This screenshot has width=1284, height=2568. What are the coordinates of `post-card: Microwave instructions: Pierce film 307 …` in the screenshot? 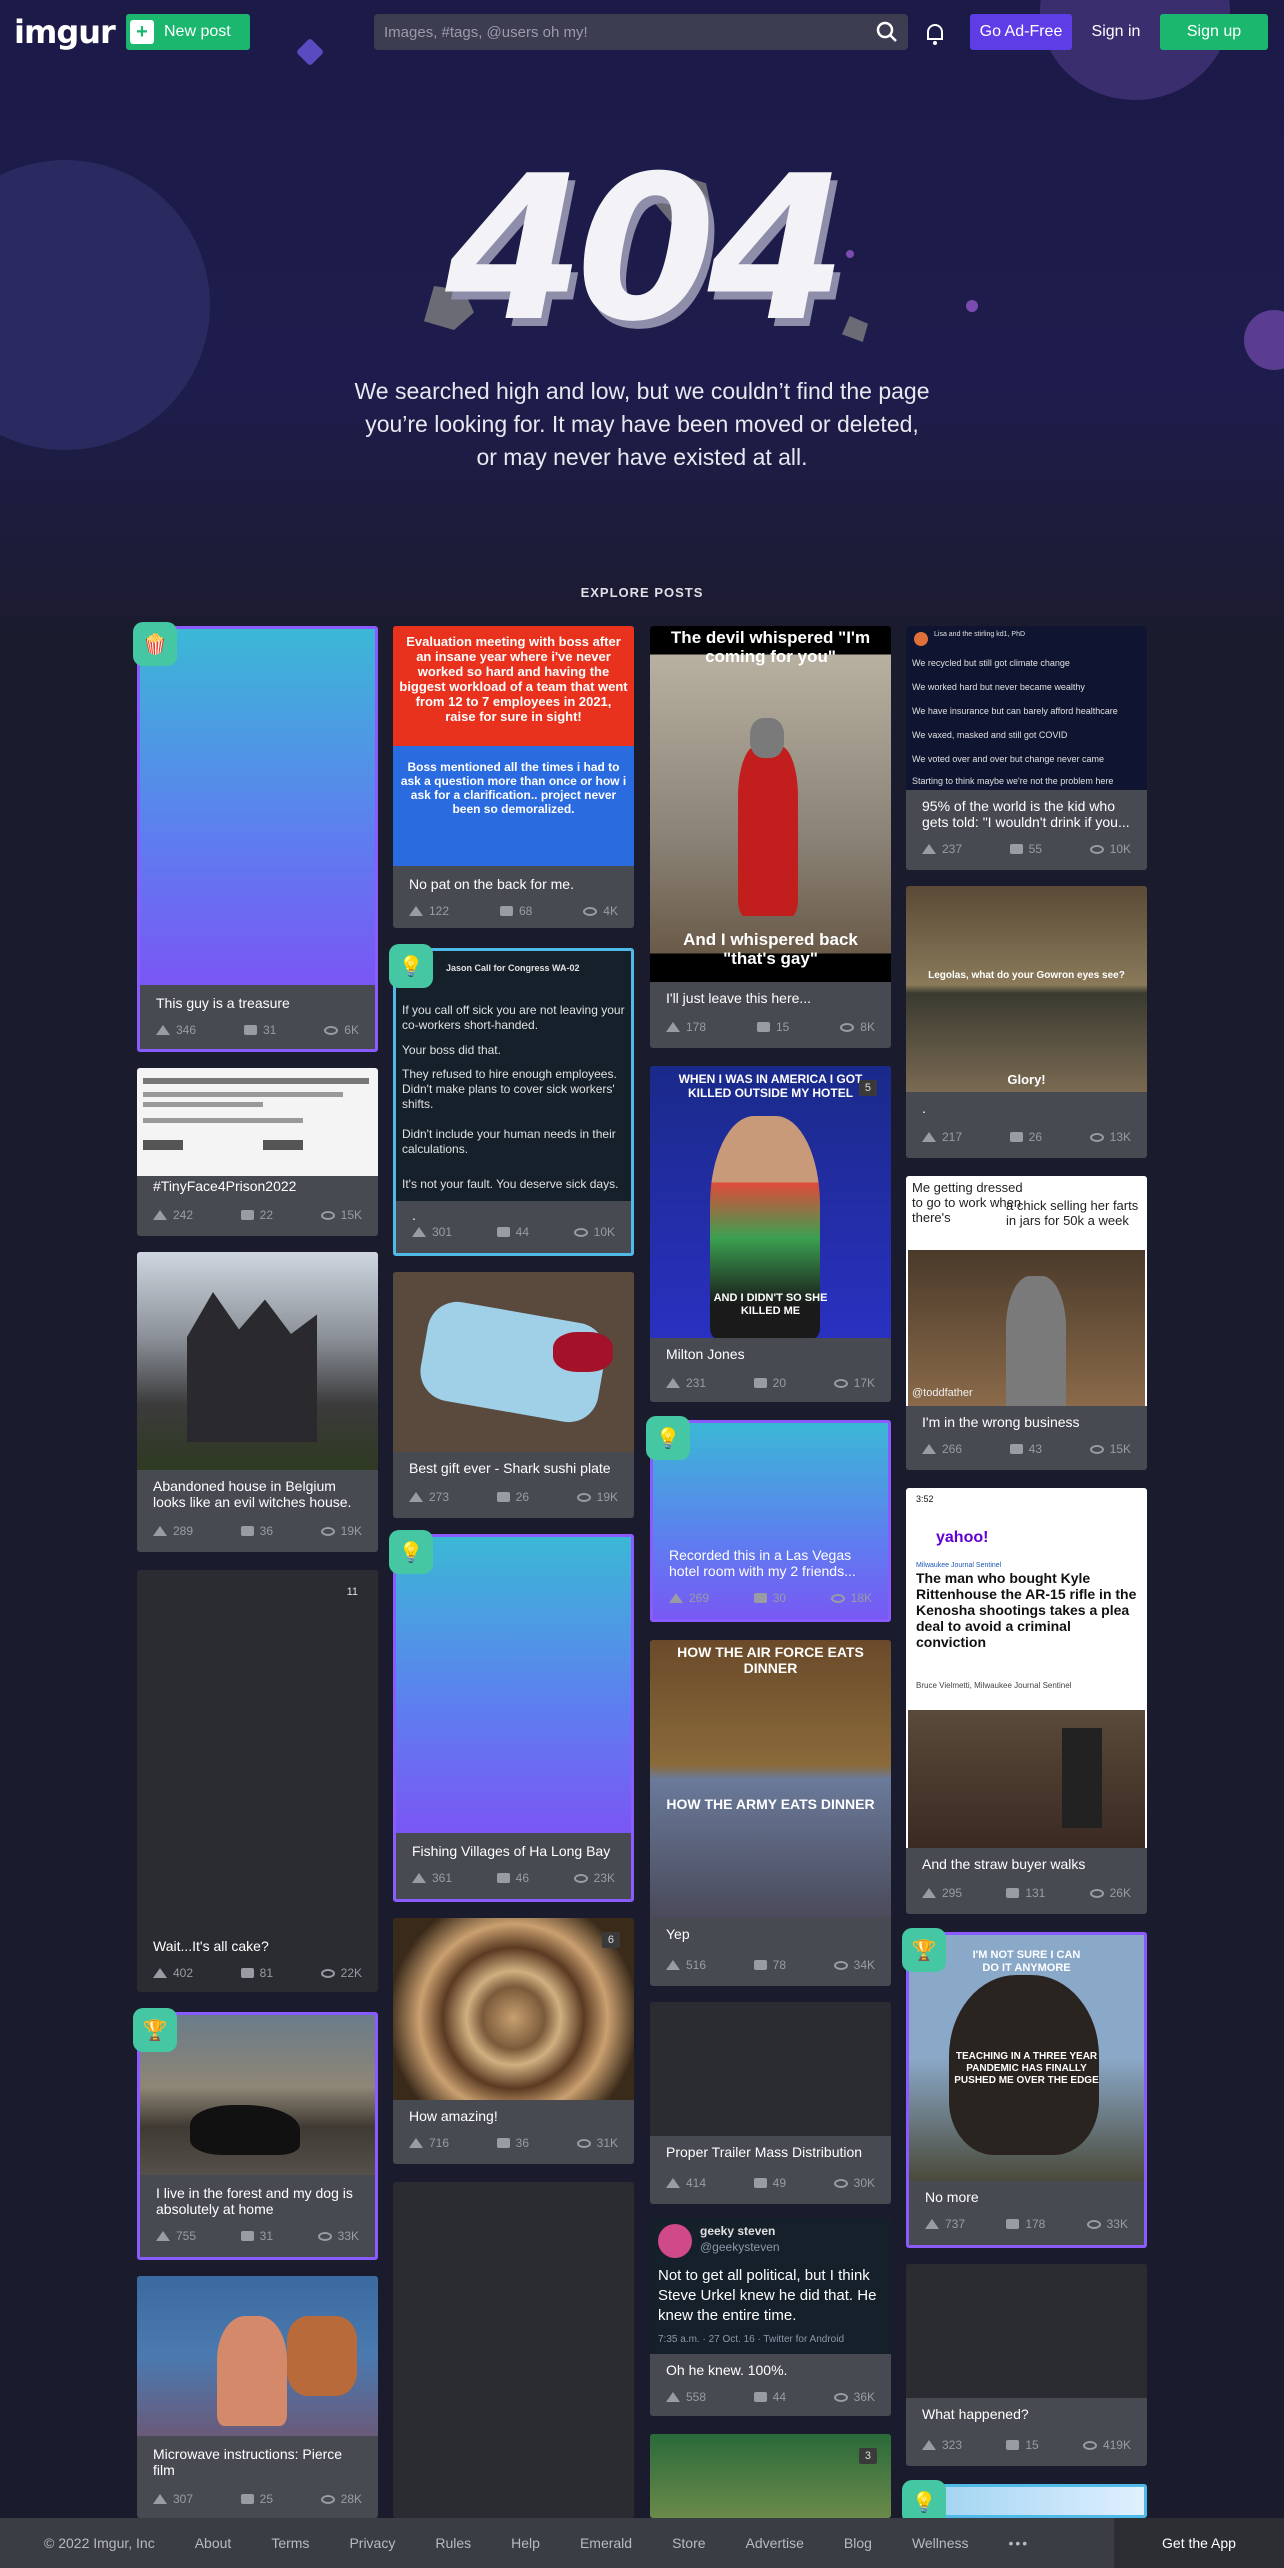 It's located at (257, 2397).